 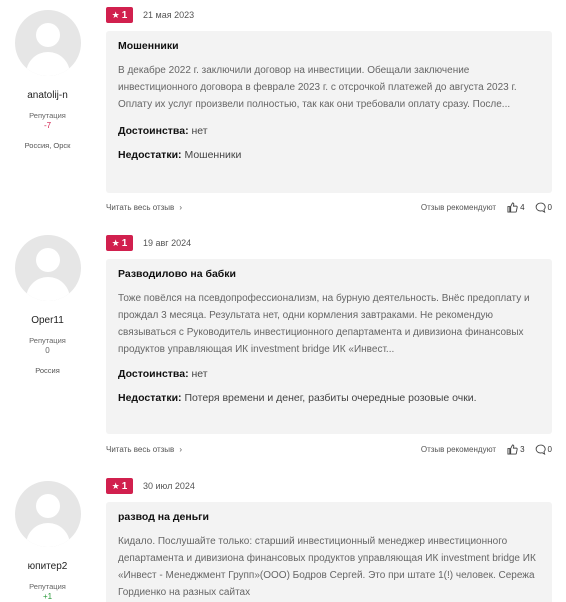 I want to click on review-author: юпитер2 Репутация +1, so click(x=47, y=541).